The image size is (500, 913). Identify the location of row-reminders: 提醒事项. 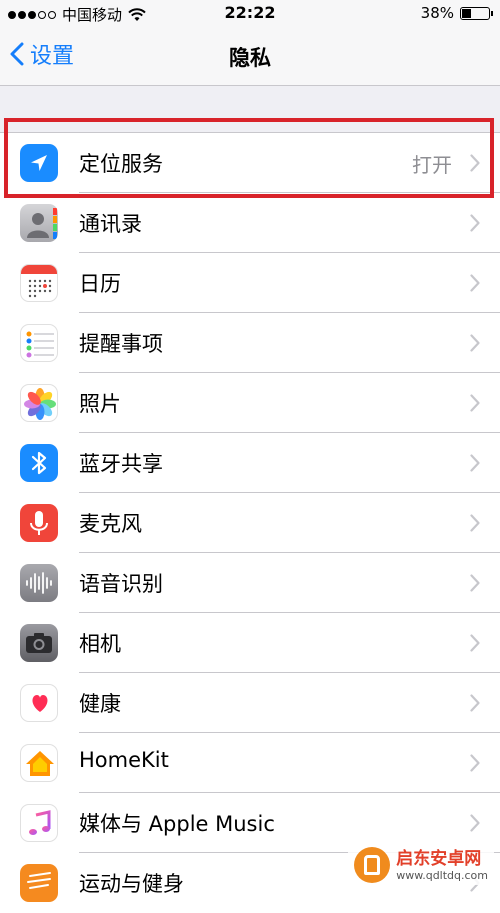
(250, 343).